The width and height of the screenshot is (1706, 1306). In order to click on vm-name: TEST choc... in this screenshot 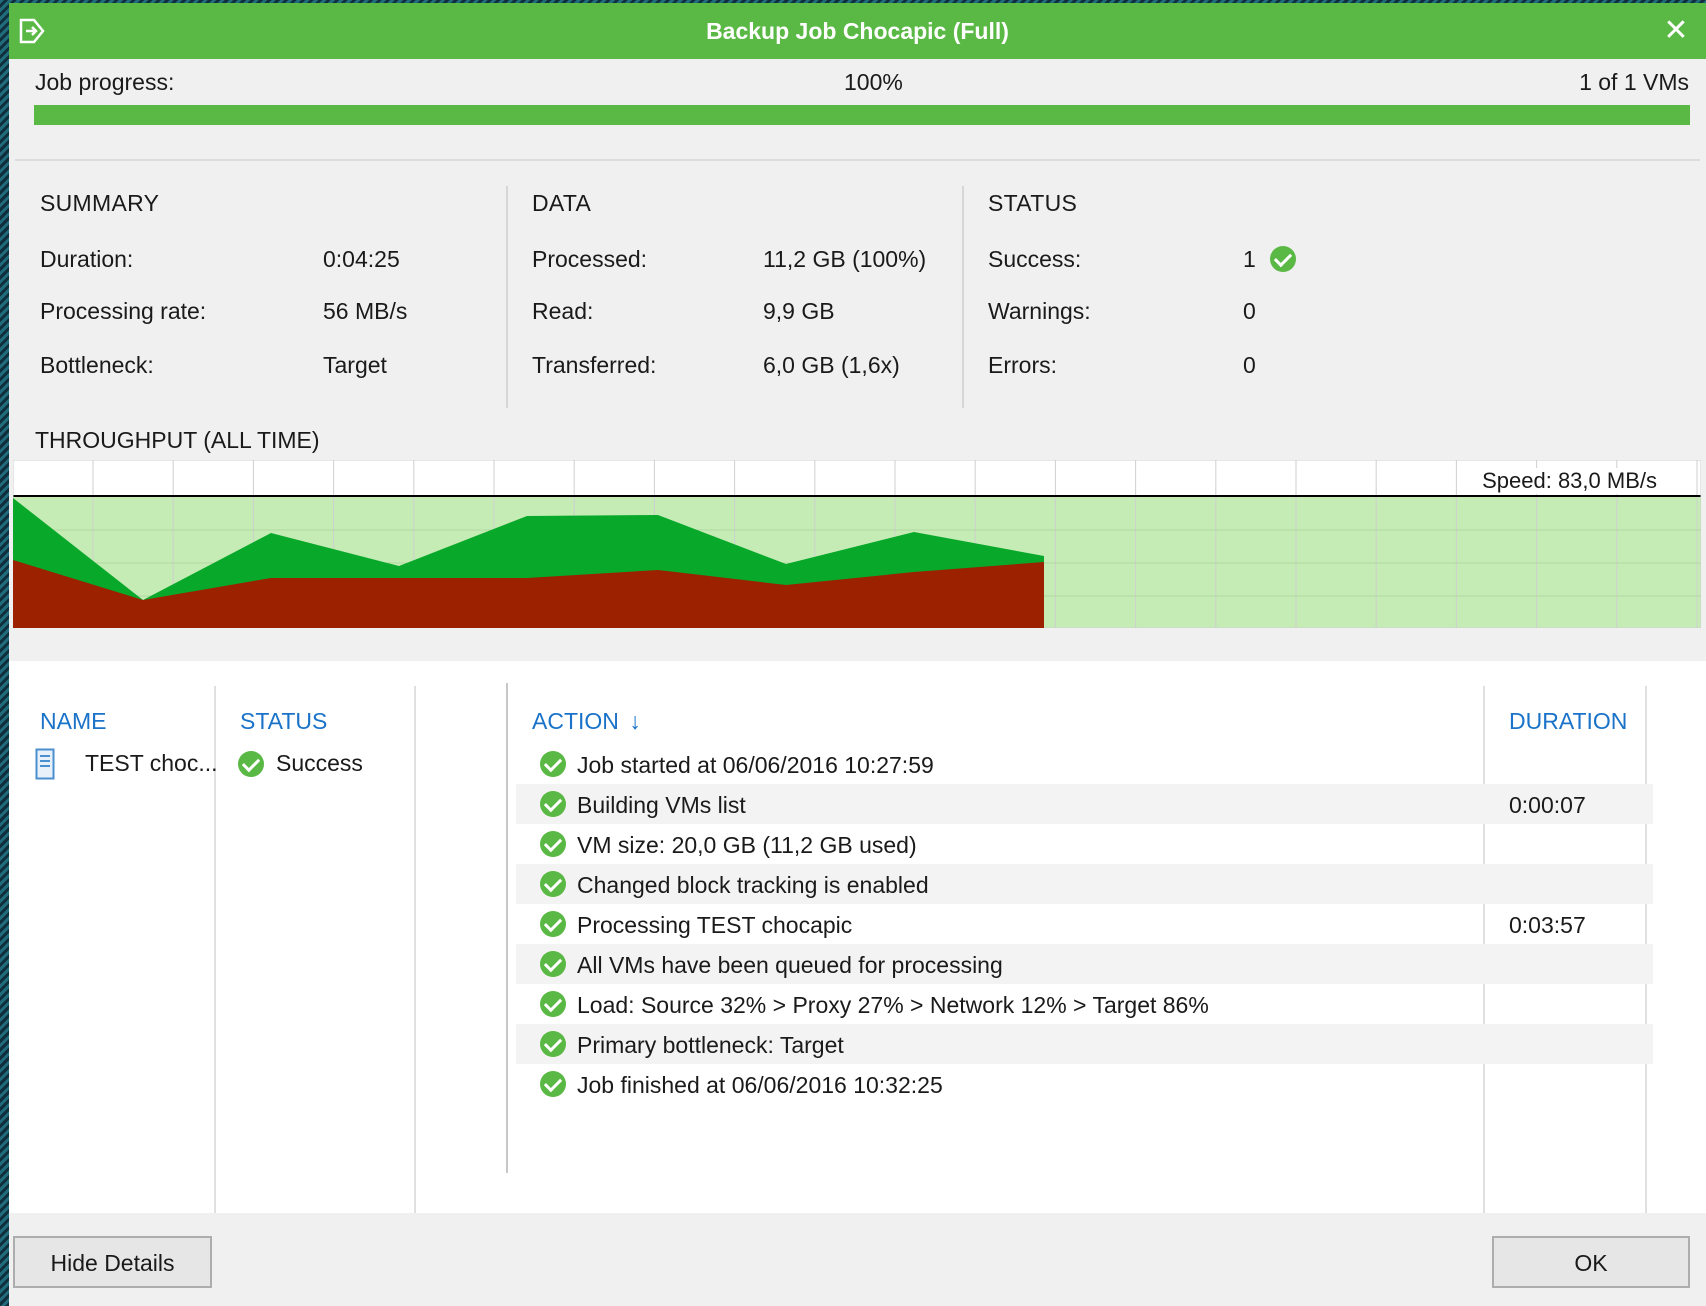, I will do `click(151, 763)`.